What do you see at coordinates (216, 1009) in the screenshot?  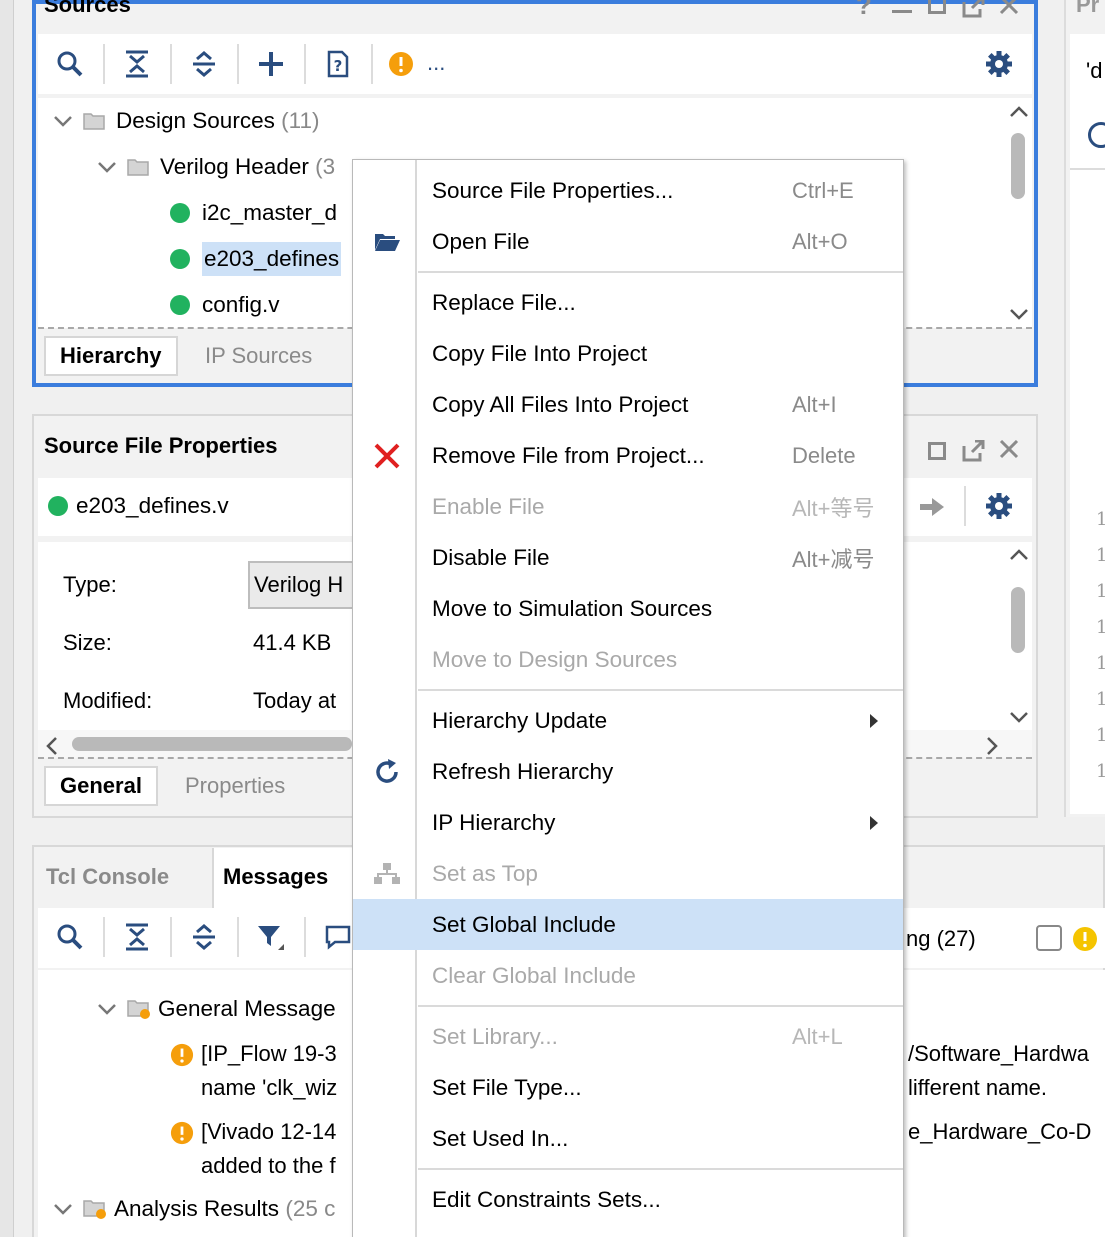 I see `tree-item-general-messages: General Message` at bounding box center [216, 1009].